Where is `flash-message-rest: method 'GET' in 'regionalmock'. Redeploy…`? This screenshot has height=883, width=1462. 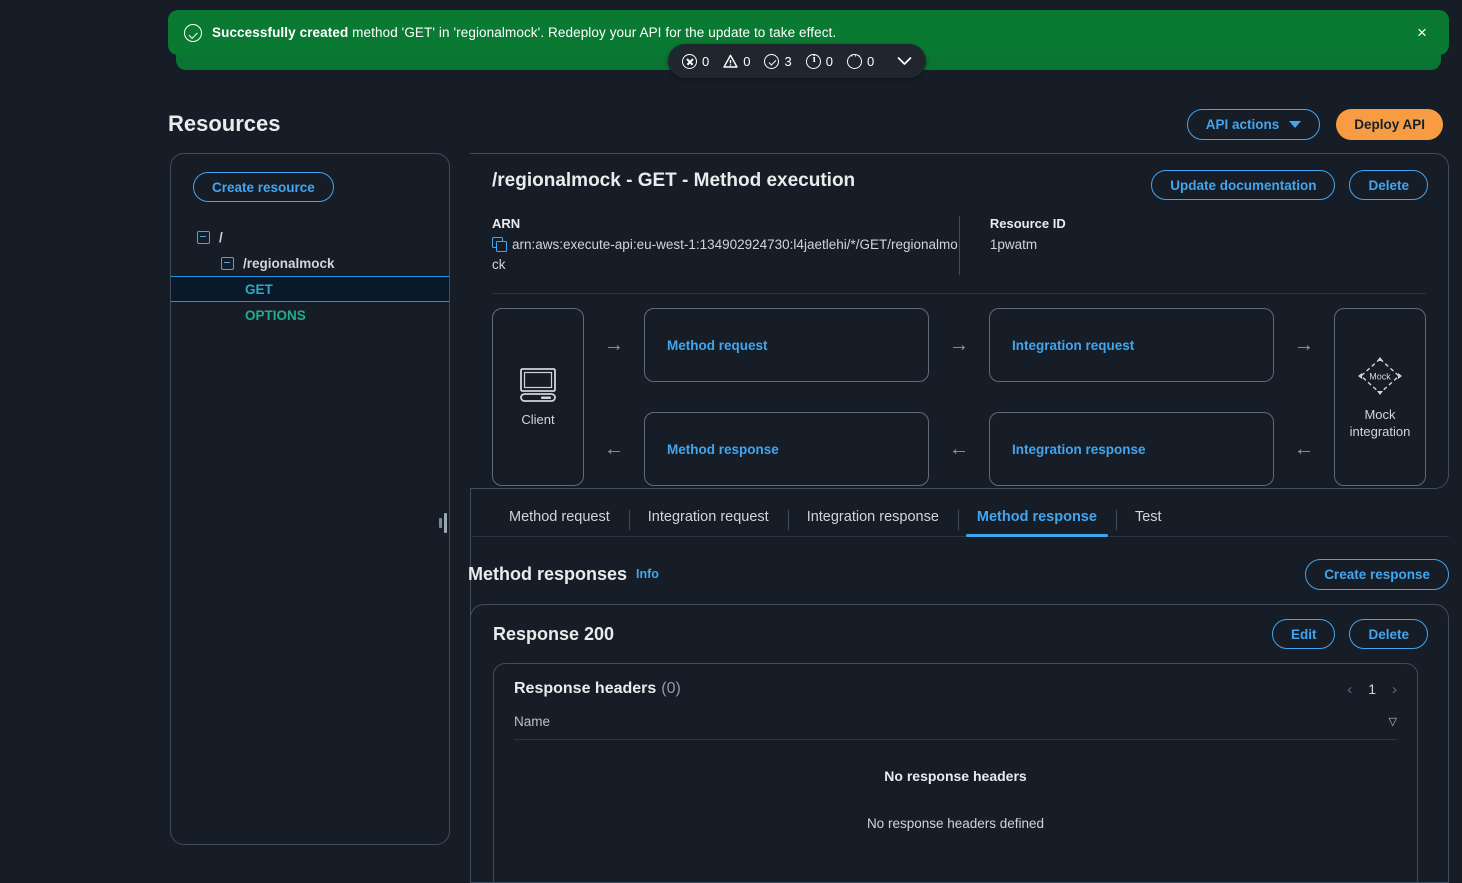 flash-message-rest: method 'GET' in 'regionalmock'. Redeploy… is located at coordinates (592, 32).